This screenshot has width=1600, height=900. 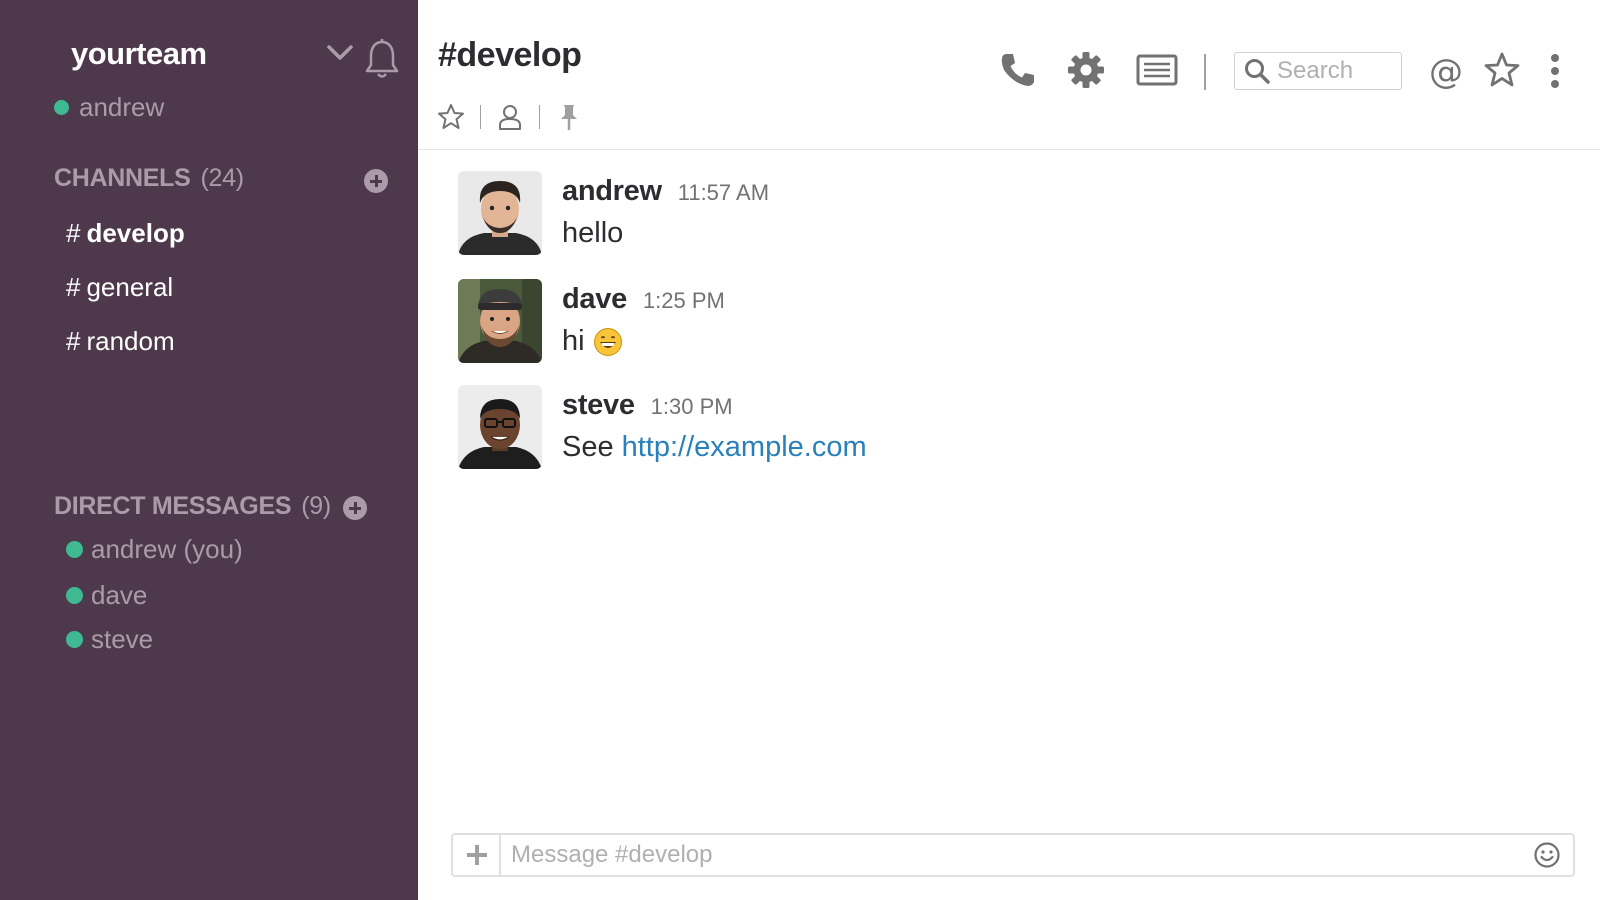 What do you see at coordinates (130, 287) in the screenshot?
I see `channel-name: general` at bounding box center [130, 287].